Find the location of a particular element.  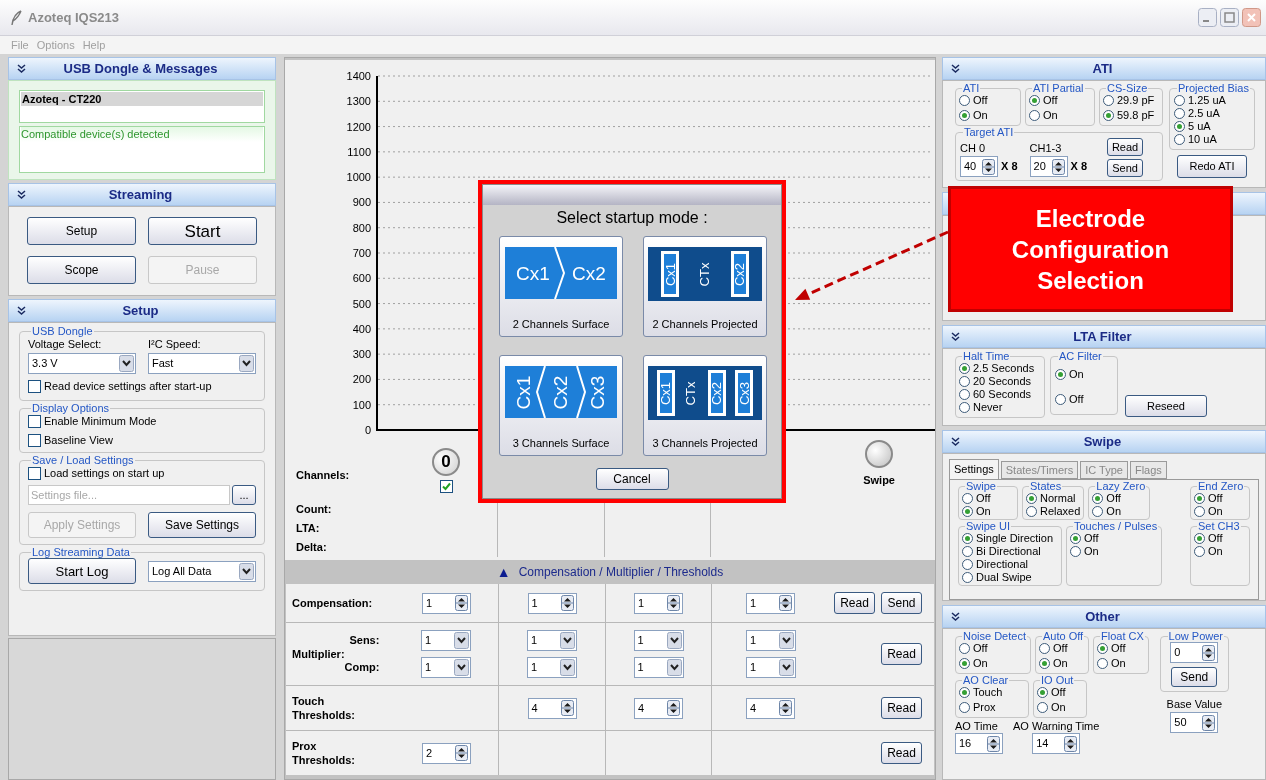

dropdown: 3.3 V is located at coordinates (82, 363).